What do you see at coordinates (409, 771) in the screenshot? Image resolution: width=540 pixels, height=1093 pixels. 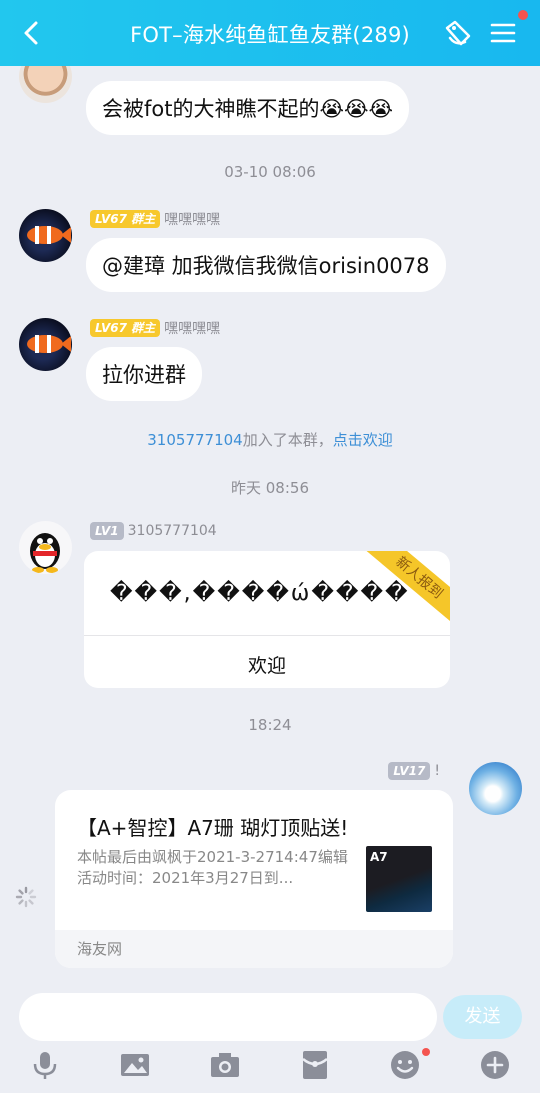 I see `level-badge: LV17` at bounding box center [409, 771].